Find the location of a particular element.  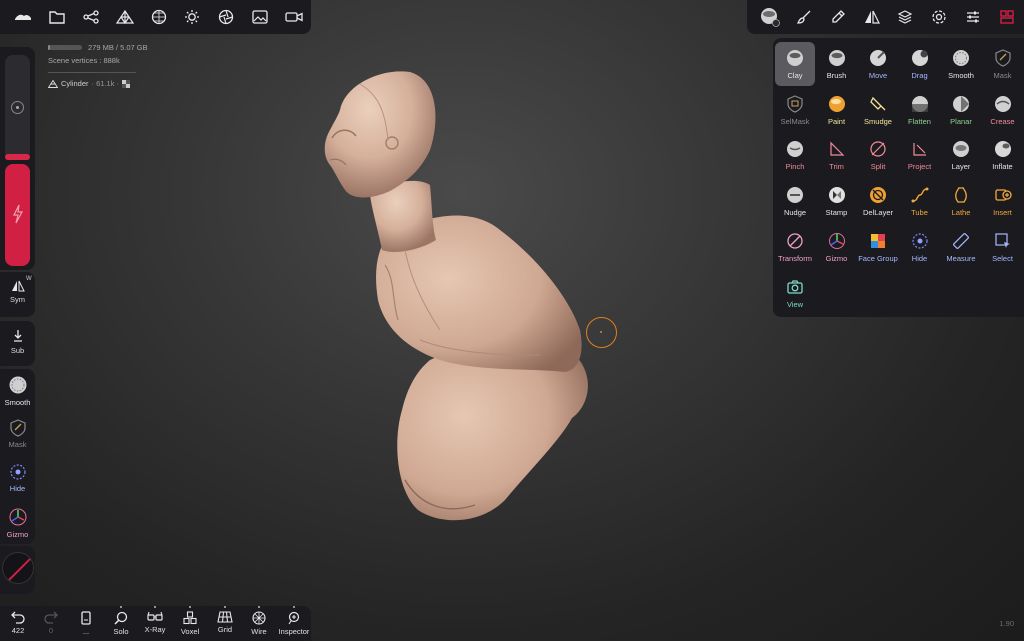

checker-icon is located at coordinates (126, 83).